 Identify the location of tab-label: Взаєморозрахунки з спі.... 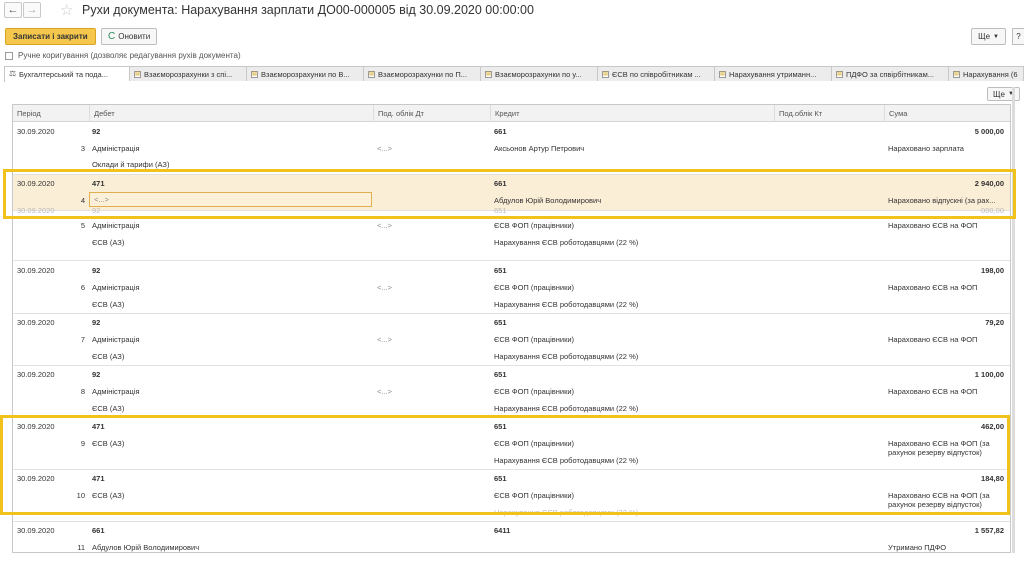
(188, 74).